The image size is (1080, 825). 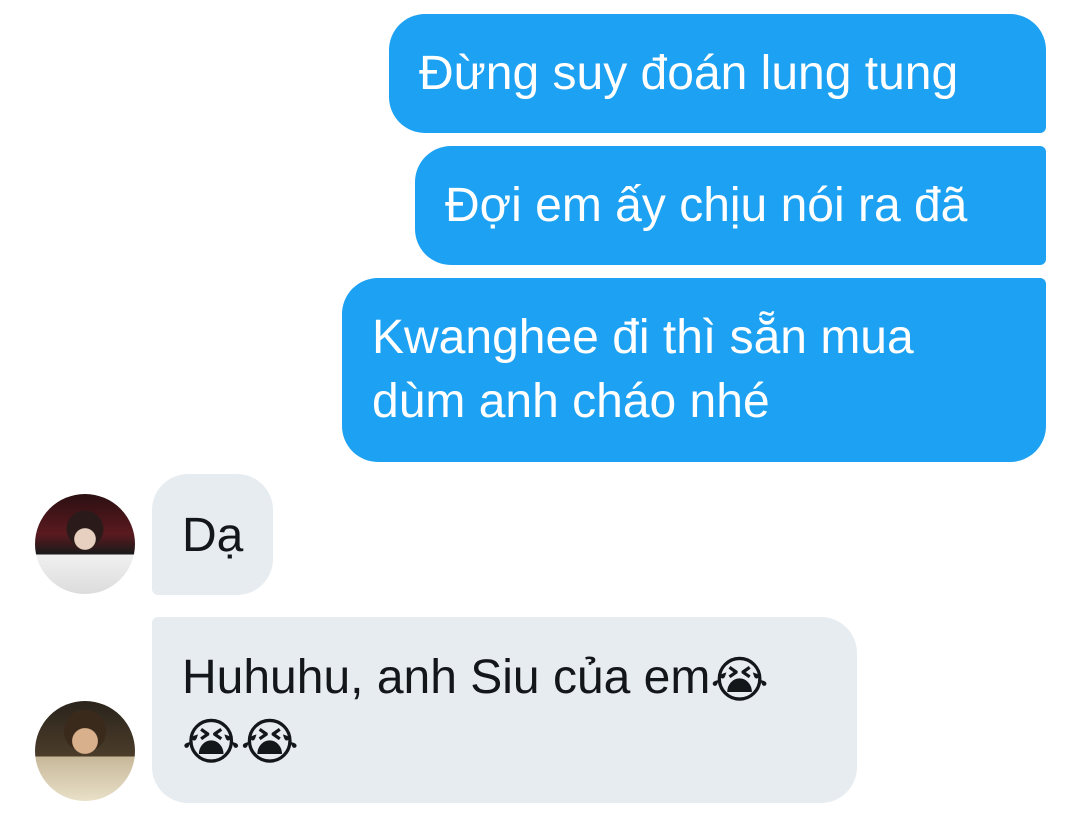 What do you see at coordinates (643, 369) in the screenshot?
I see `message-text: Kwanghee đi thì sẵn mua dùm anh cháo nhé` at bounding box center [643, 369].